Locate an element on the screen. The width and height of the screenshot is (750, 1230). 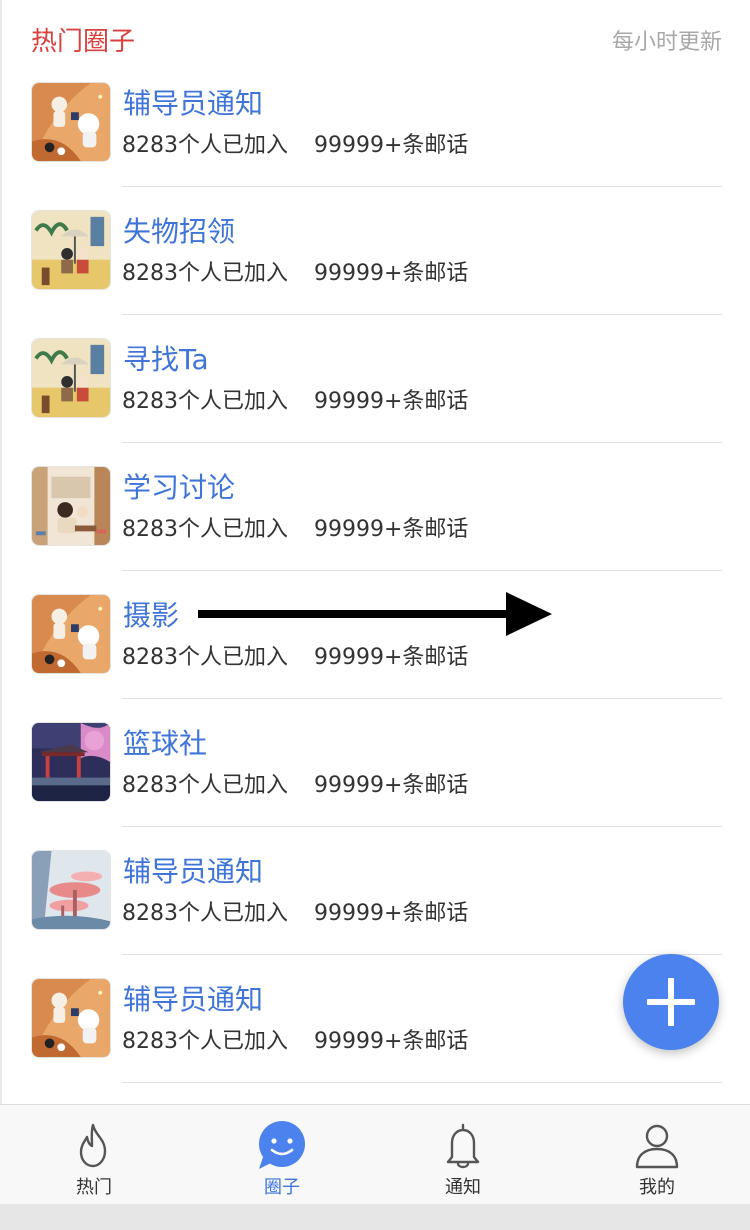
tab-mine: 我的 is located at coordinates (657, 1155).